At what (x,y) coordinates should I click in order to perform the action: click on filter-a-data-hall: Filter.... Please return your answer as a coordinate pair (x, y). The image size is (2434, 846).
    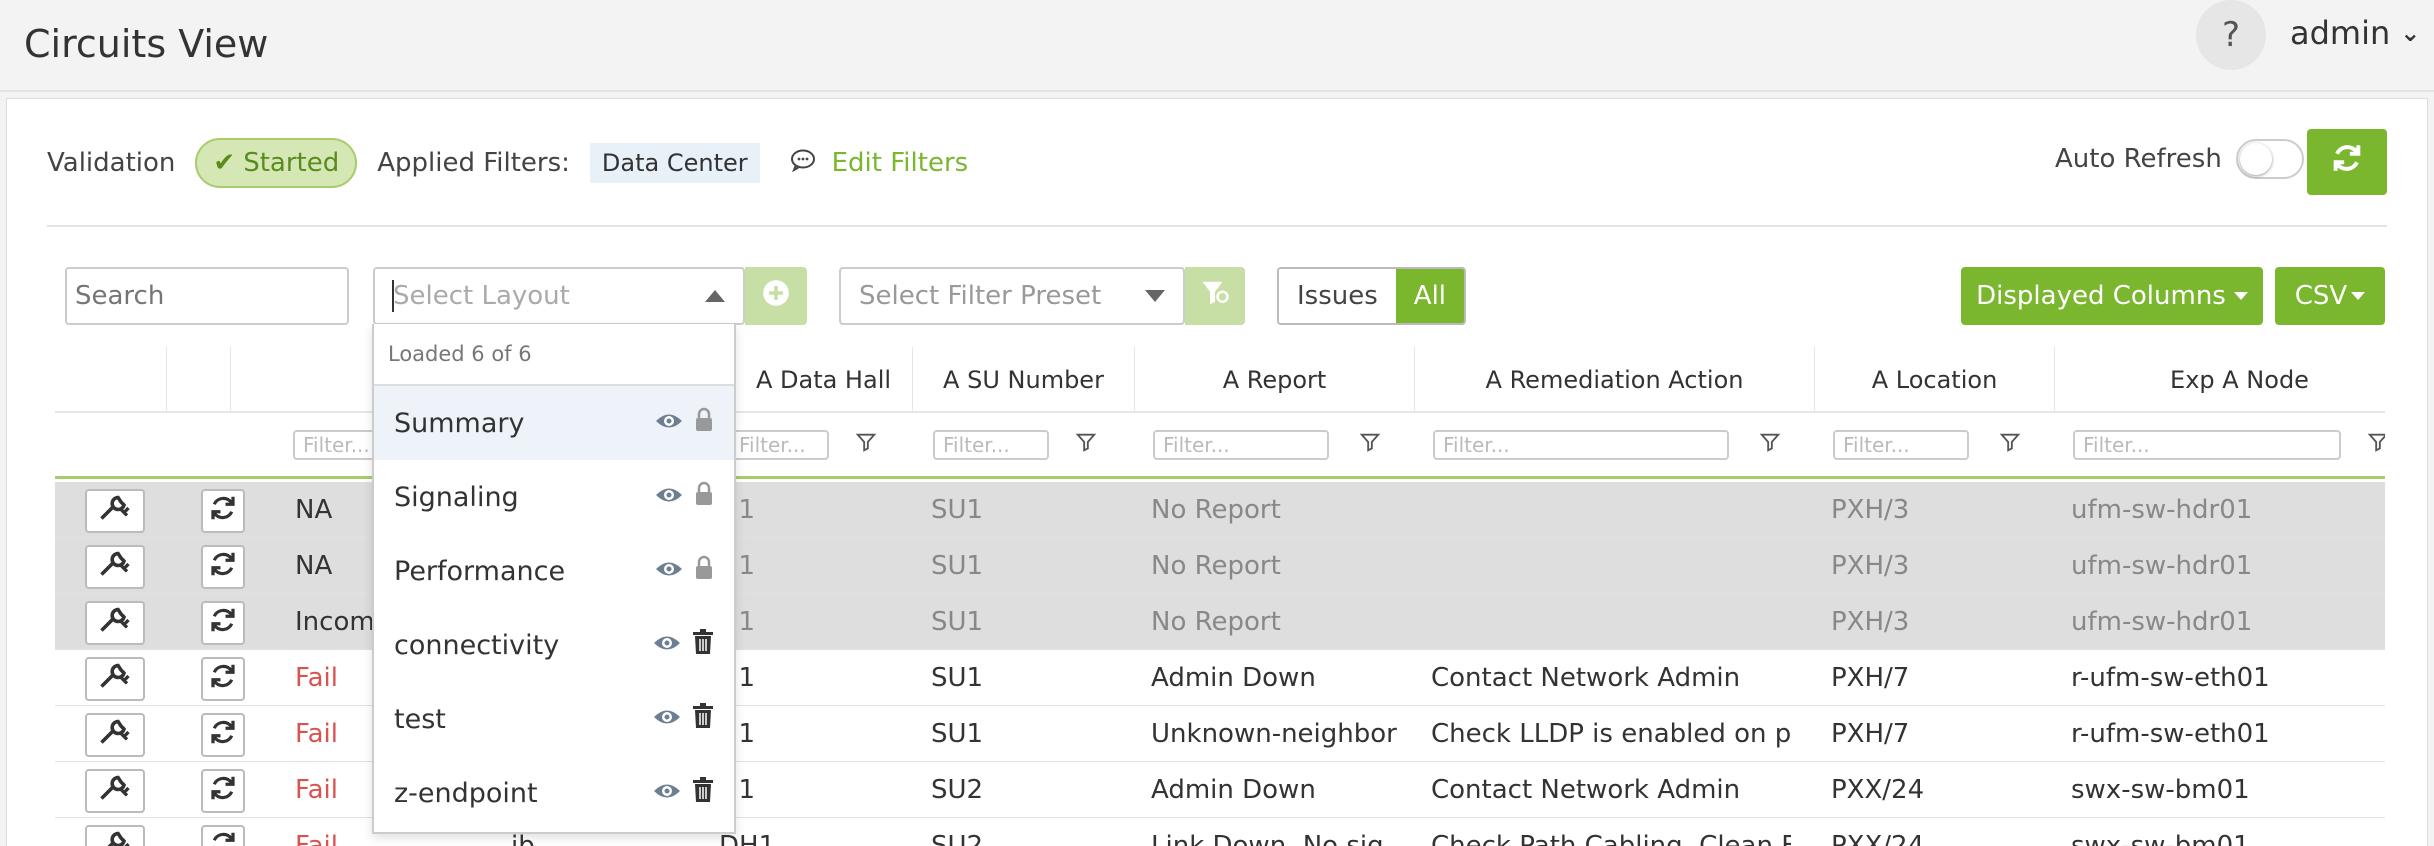
    Looking at the image, I should click on (779, 445).